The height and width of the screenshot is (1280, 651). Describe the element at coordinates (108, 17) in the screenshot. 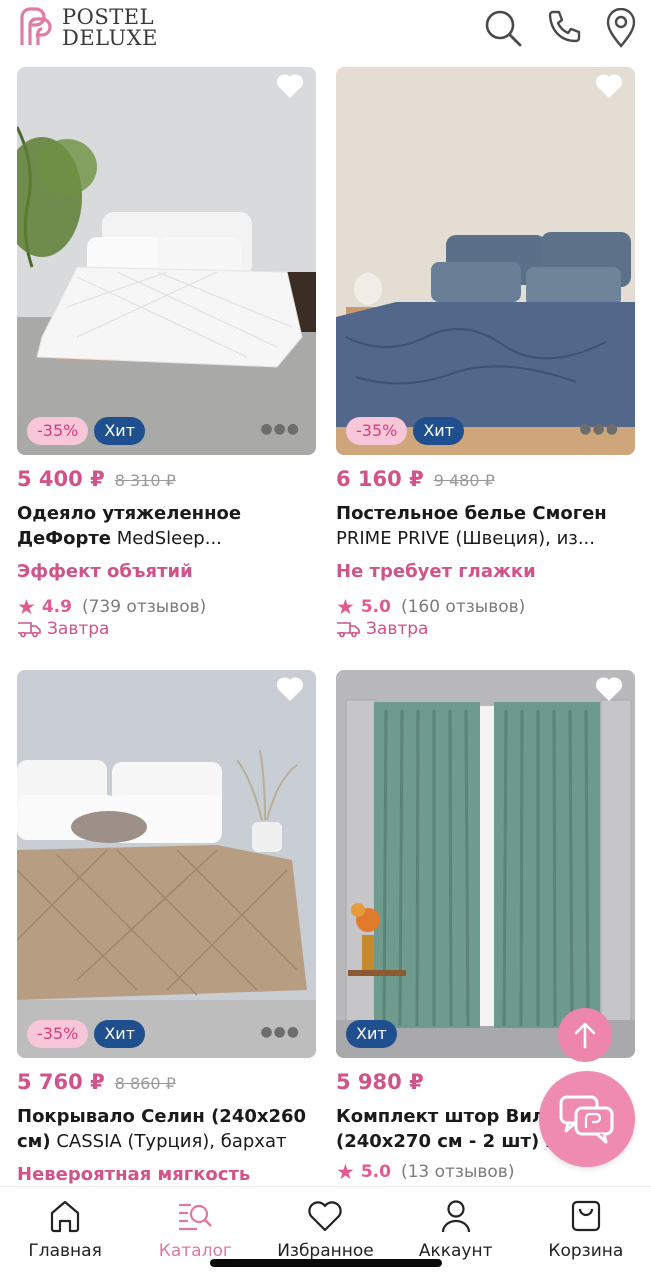

I see `logo-line1: POSTEL` at that location.